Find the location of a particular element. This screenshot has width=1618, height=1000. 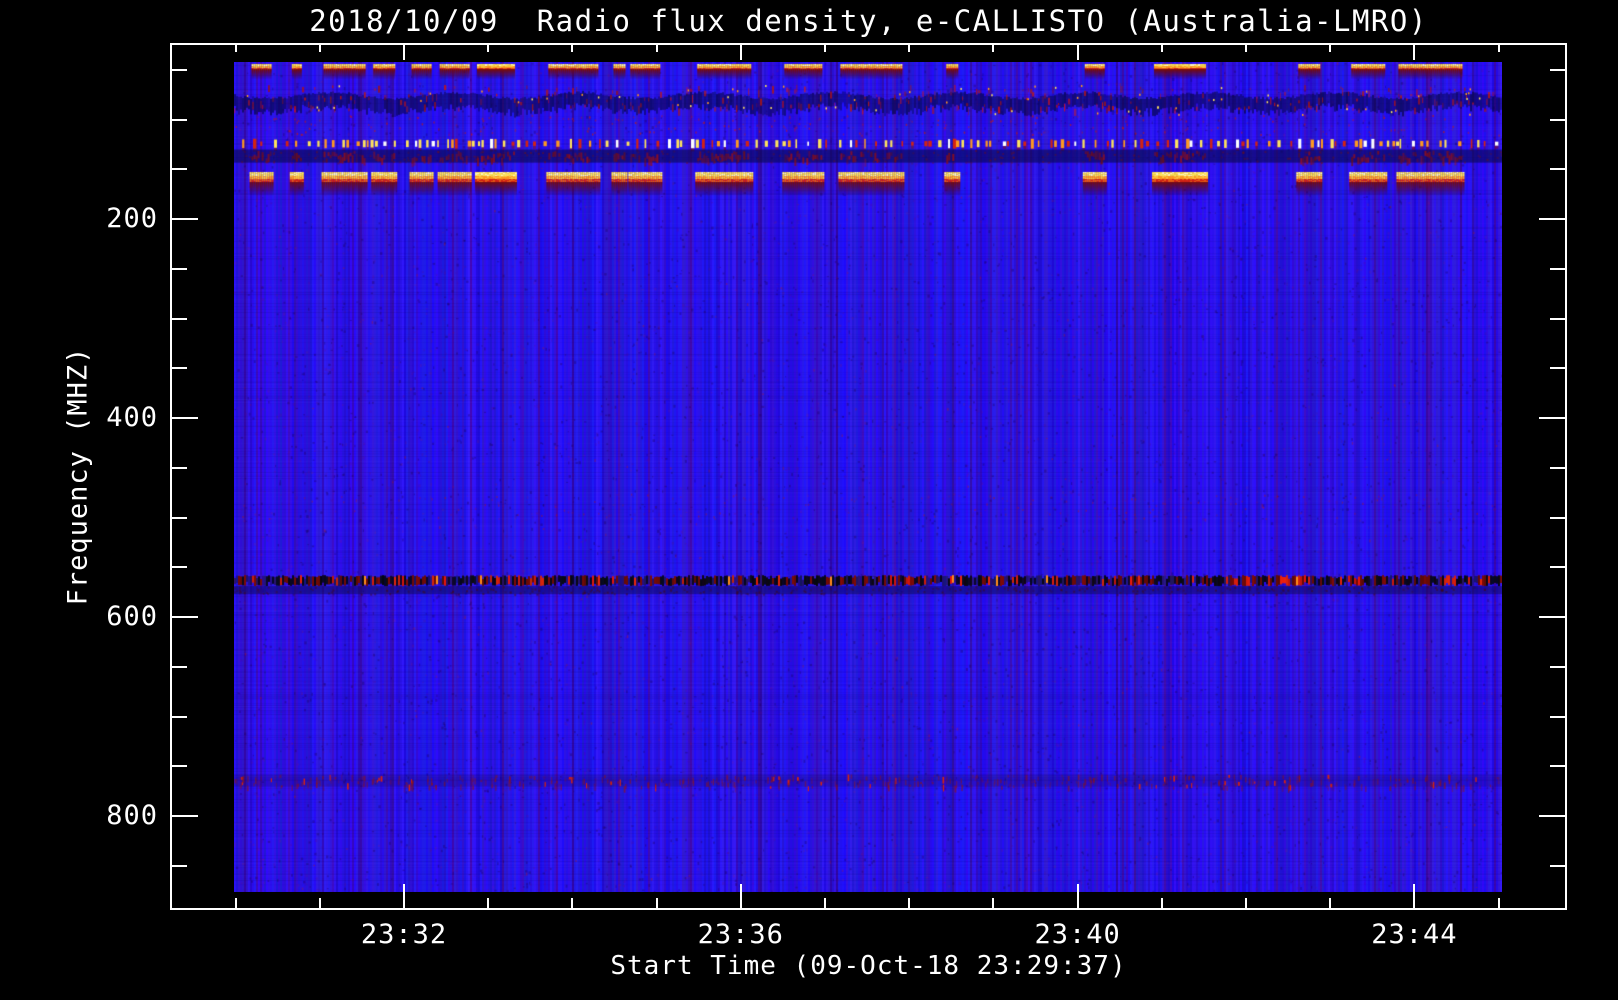

y-tick-label: 200 is located at coordinates (132, 218).